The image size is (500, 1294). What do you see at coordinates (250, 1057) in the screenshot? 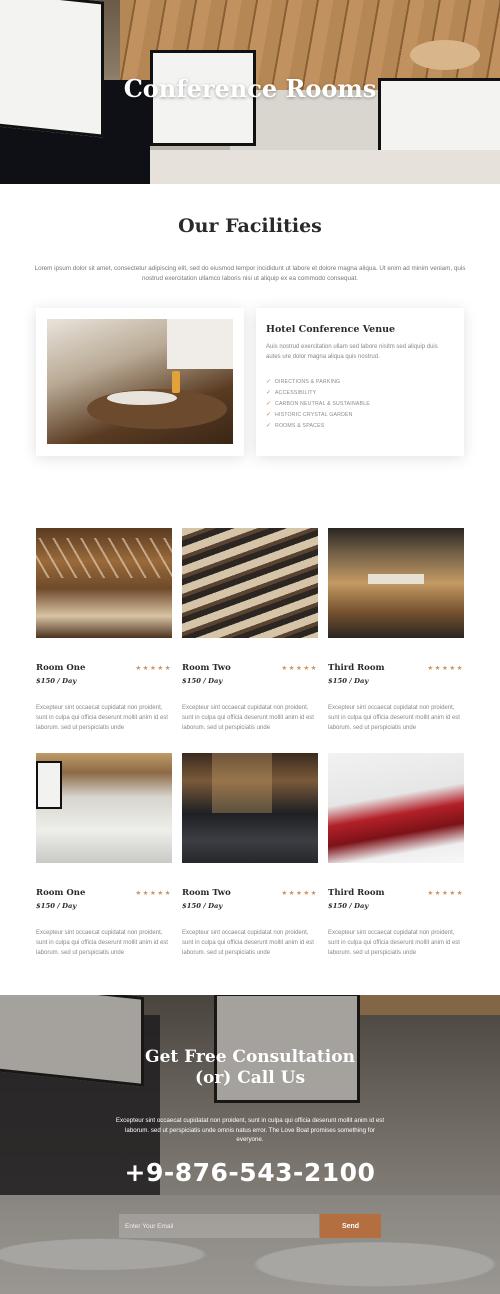
I see `cta-title-line1: Get Free Consultation` at bounding box center [250, 1057].